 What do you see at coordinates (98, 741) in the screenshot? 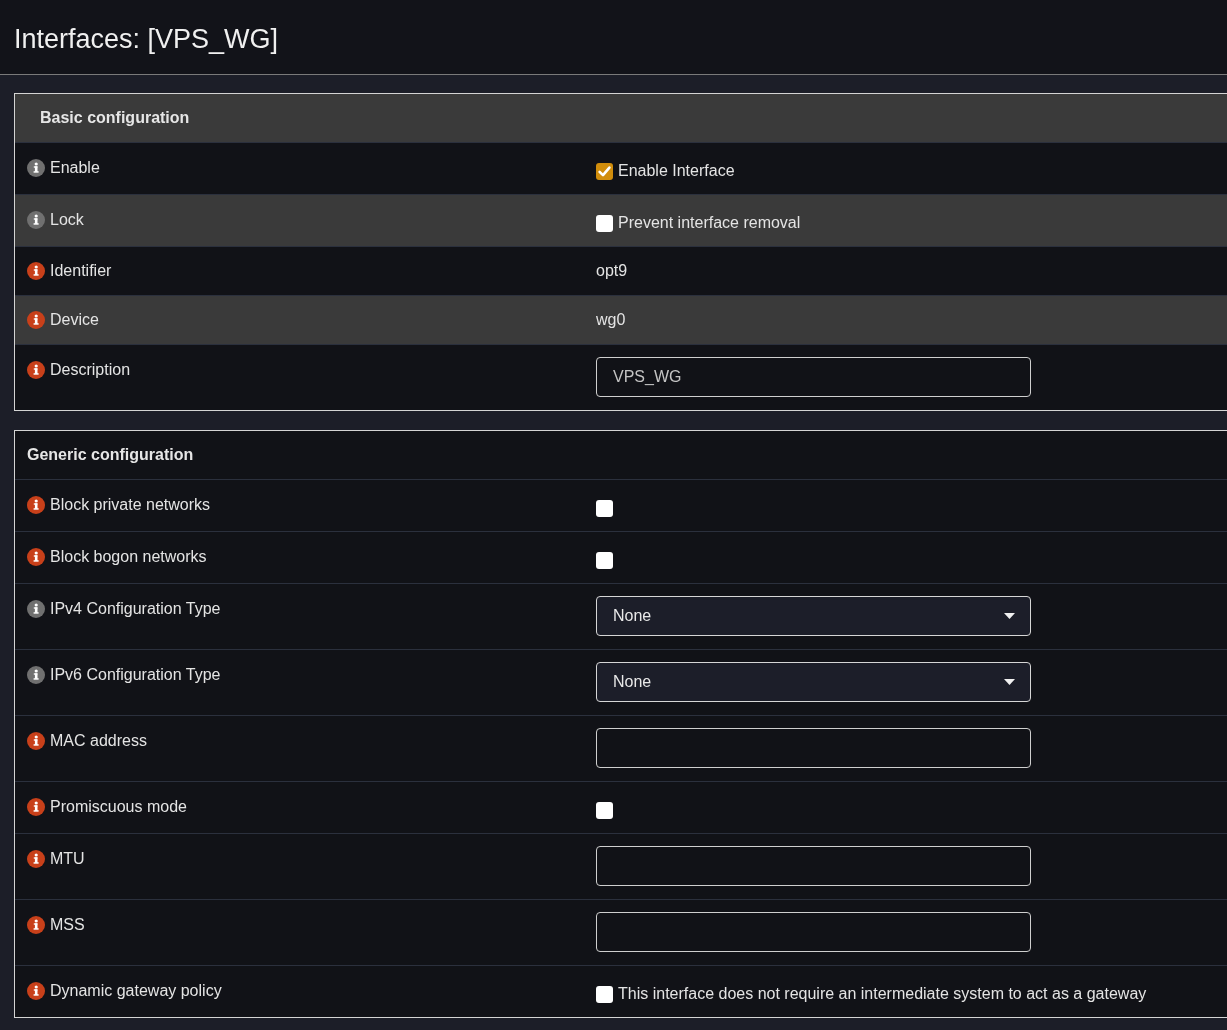
I see `field-label: MAC address` at bounding box center [98, 741].